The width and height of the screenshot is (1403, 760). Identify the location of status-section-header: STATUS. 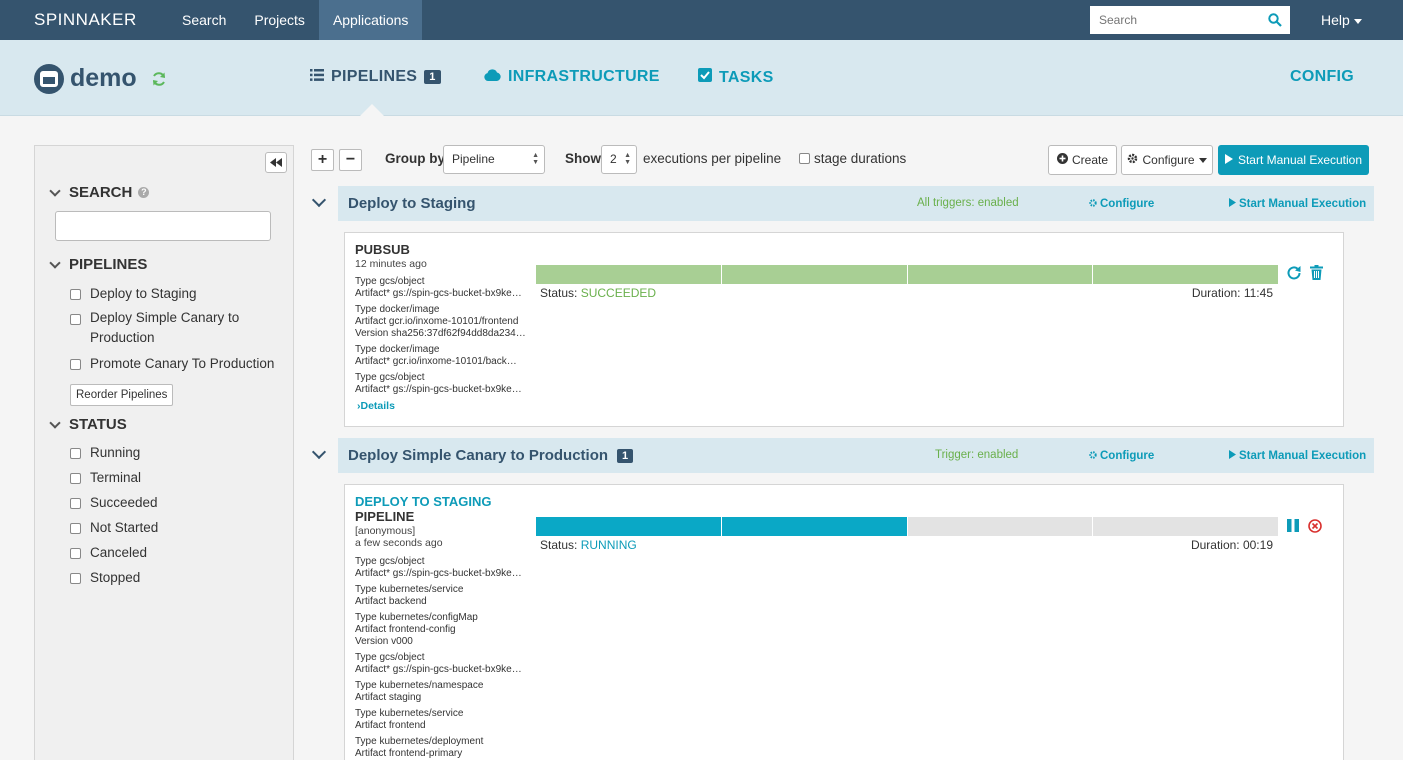
(88, 424).